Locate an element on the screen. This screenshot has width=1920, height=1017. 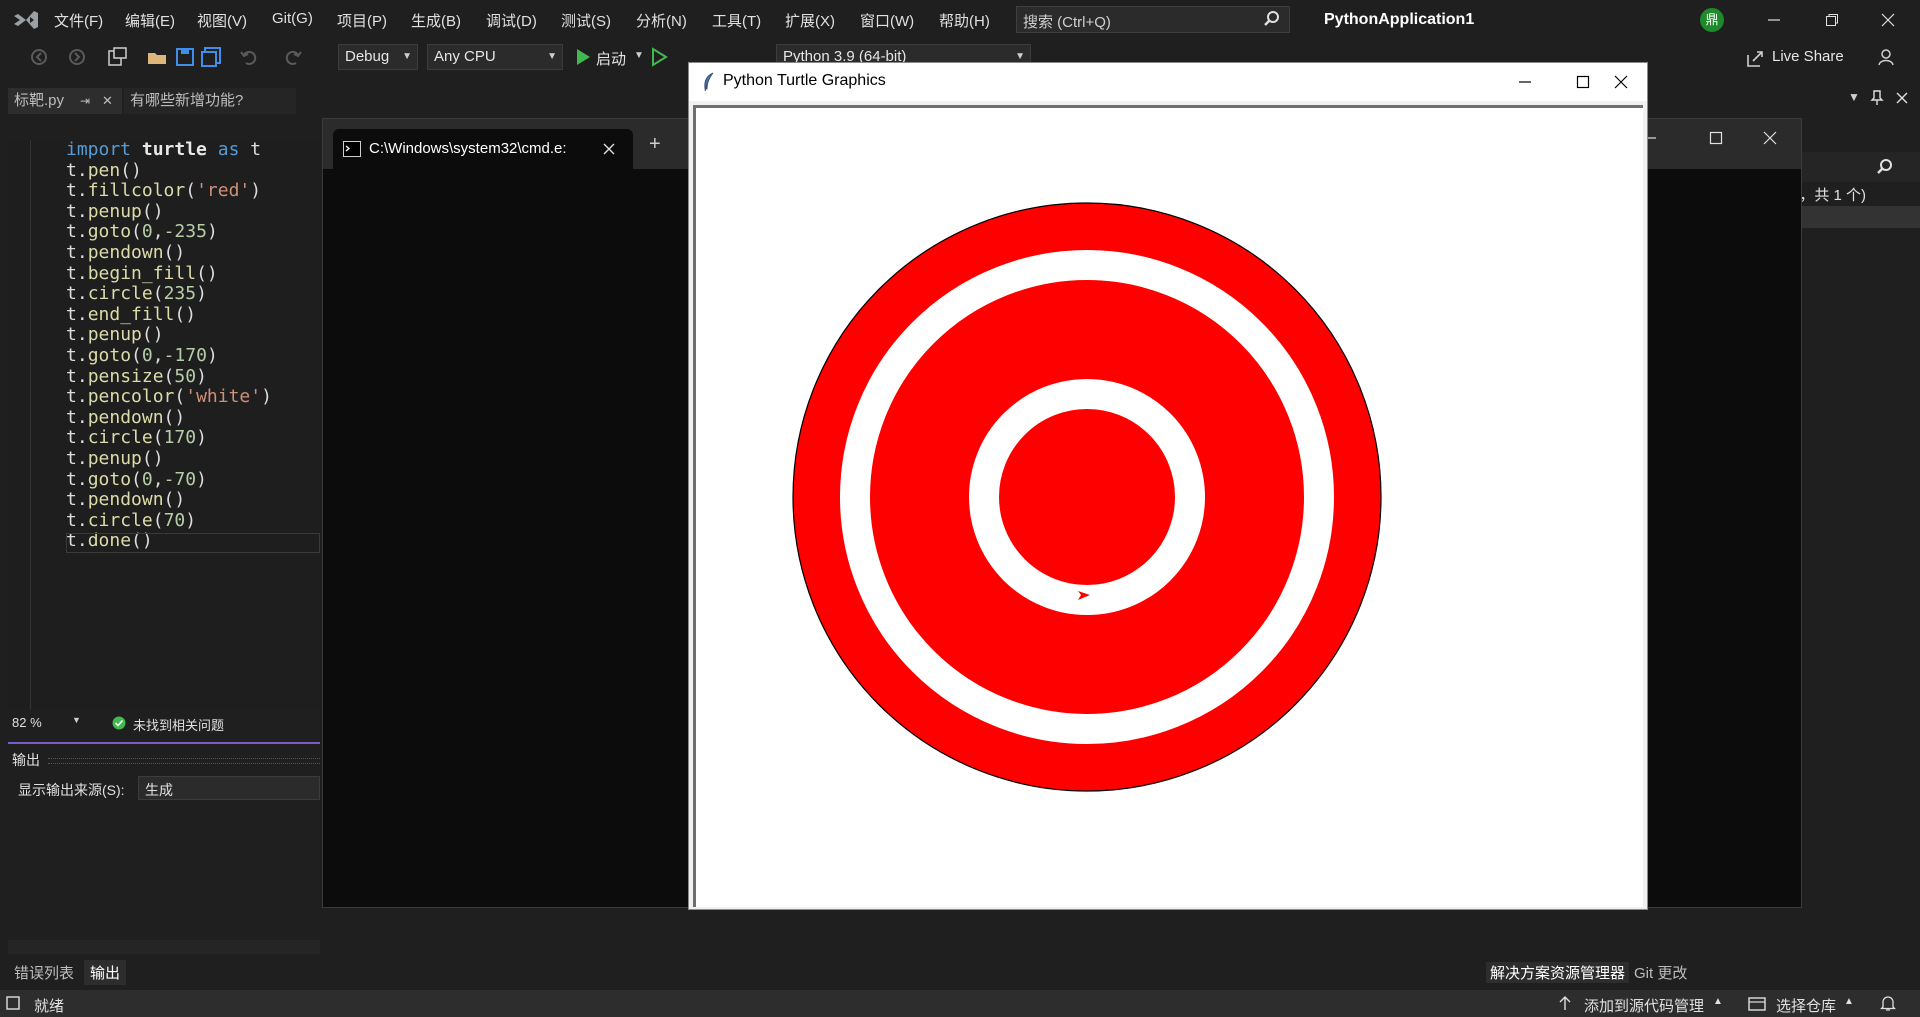
minimize-icon is located at coordinates (1525, 82).